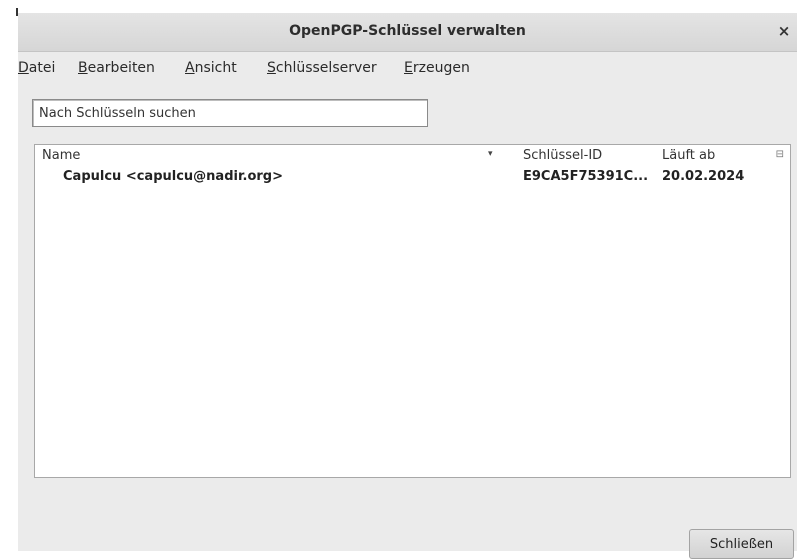  What do you see at coordinates (688, 155) in the screenshot?
I see `column-expires: Läuft ab` at bounding box center [688, 155].